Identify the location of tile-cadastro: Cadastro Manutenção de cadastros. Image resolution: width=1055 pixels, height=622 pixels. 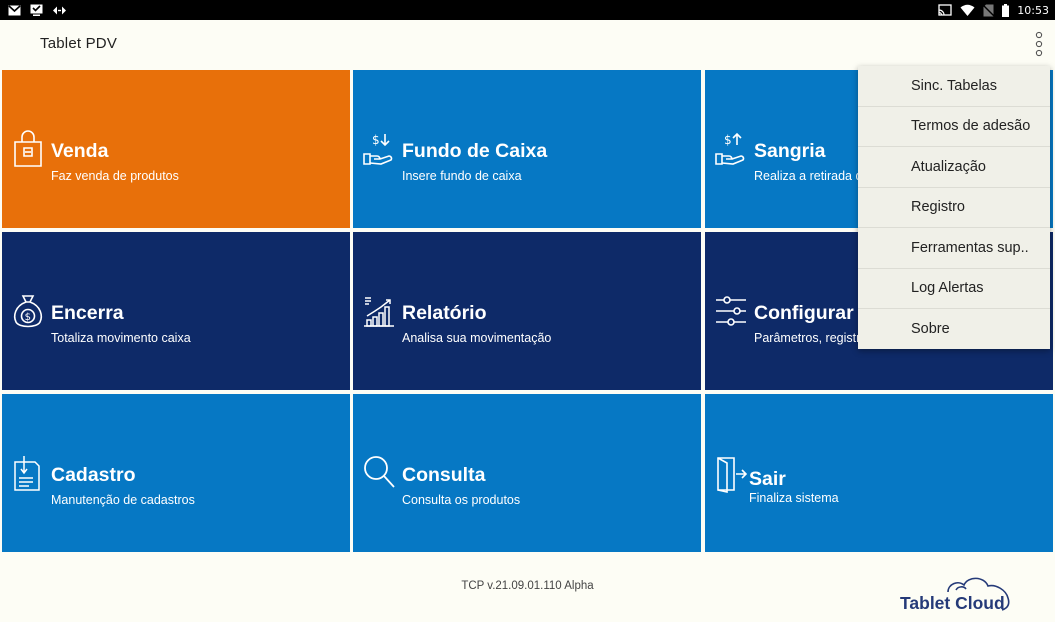
(176, 473).